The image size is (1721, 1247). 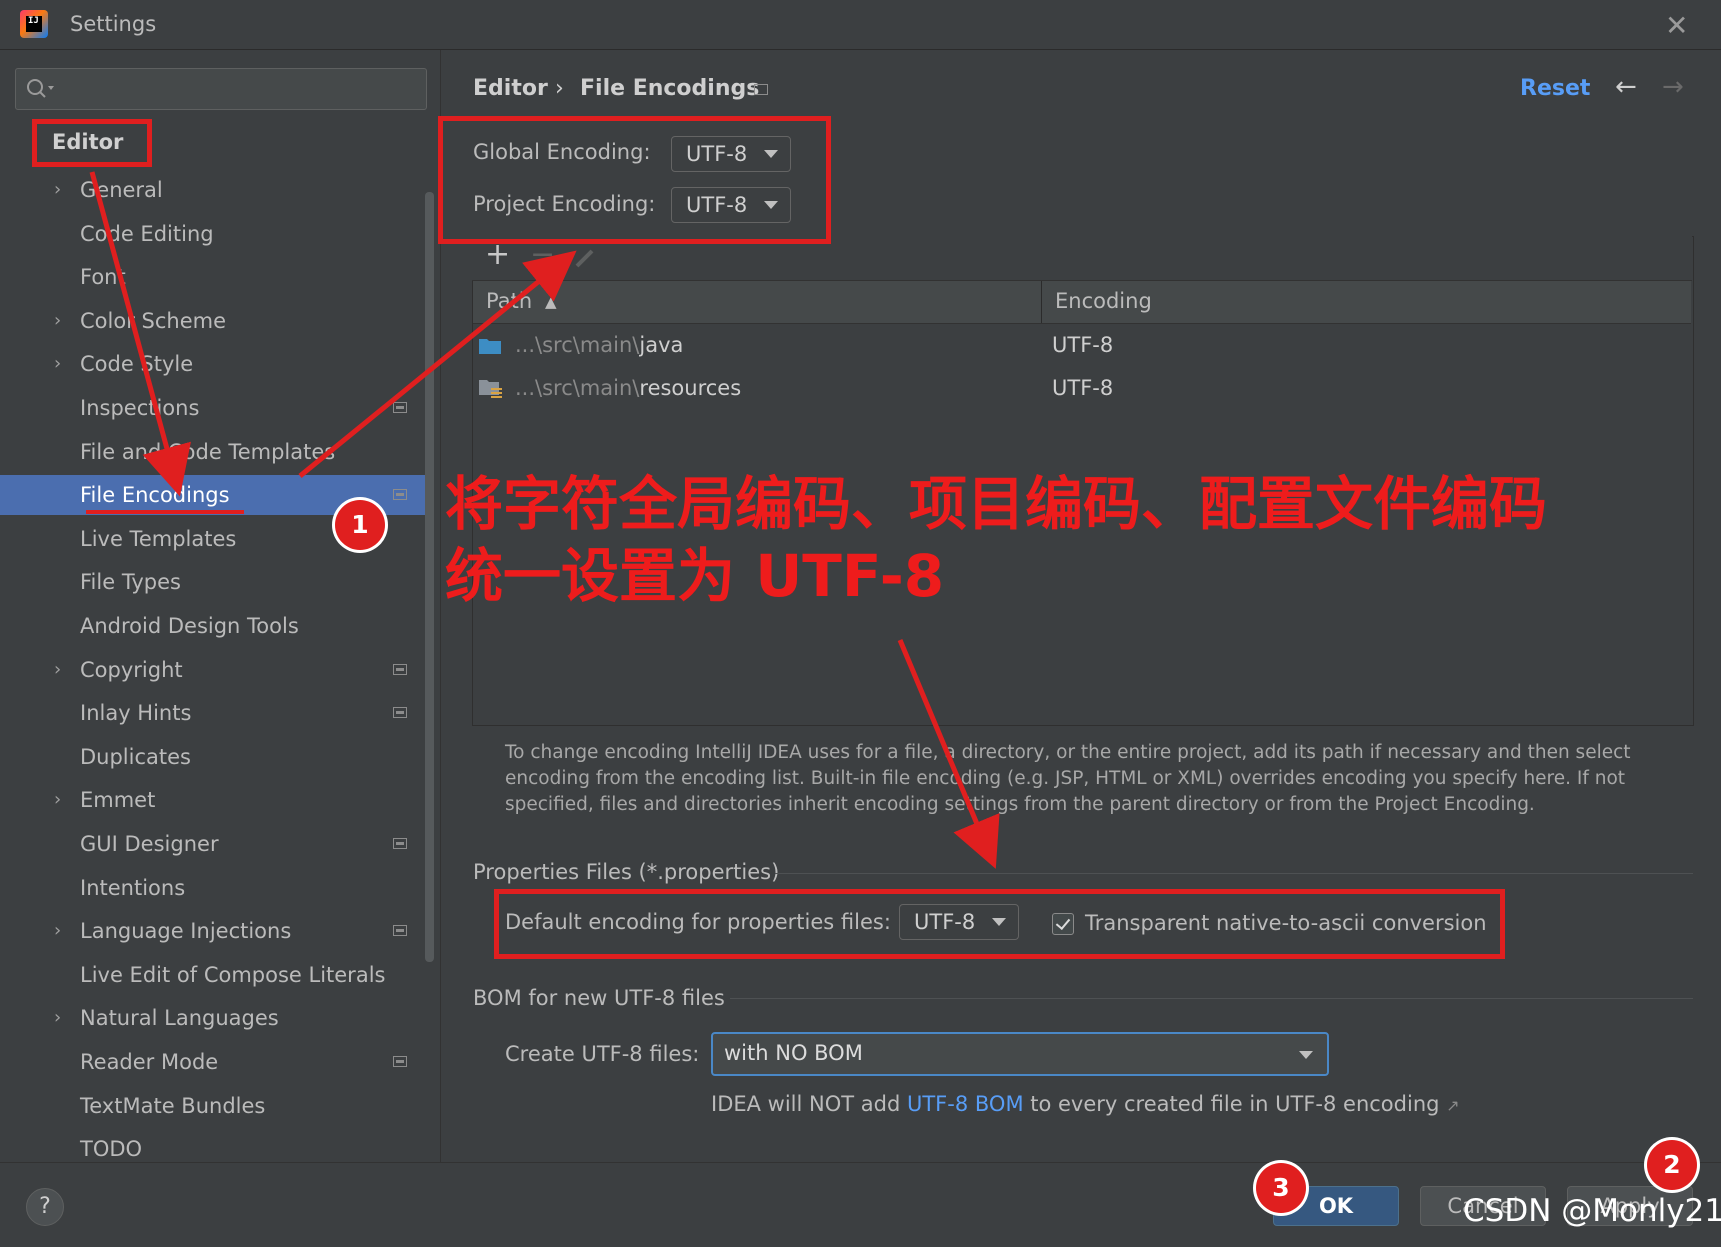 I want to click on annotation-text: 将字符全局编码、项目编码、配置文件编码 统一设置为 UTF-8, so click(x=996, y=540).